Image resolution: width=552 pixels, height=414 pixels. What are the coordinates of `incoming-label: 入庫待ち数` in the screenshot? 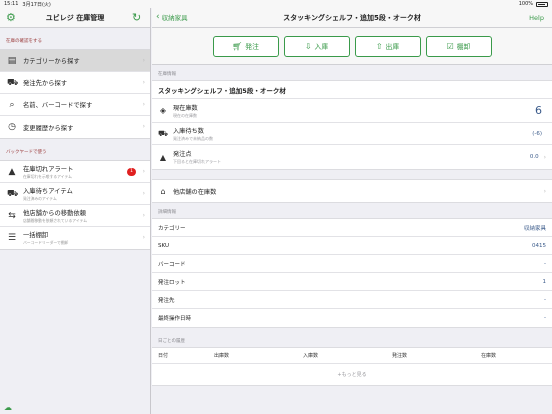 It's located at (188, 131).